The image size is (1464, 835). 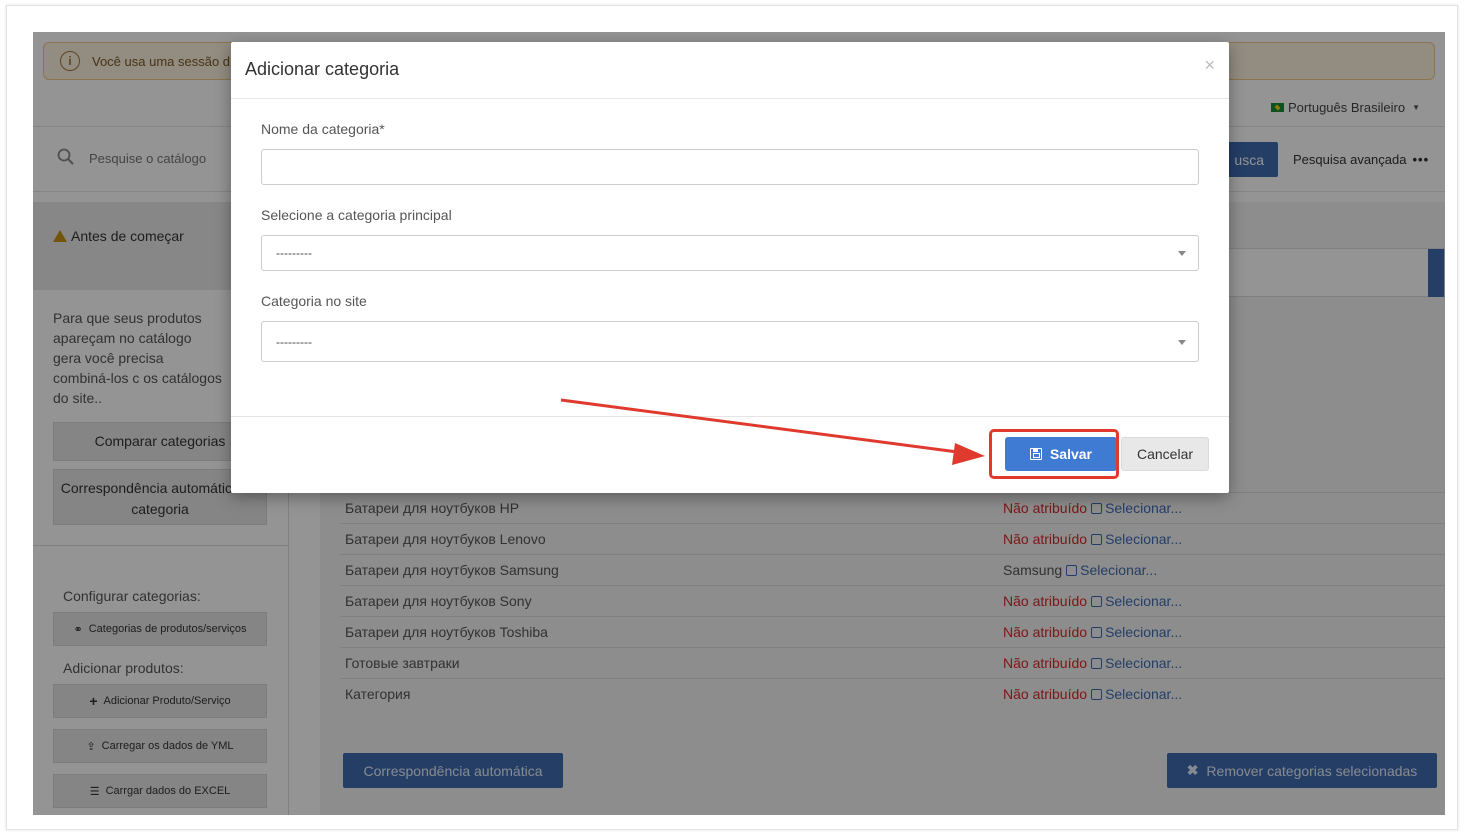 I want to click on category-name-label: Nome da categoria*, so click(x=323, y=129).